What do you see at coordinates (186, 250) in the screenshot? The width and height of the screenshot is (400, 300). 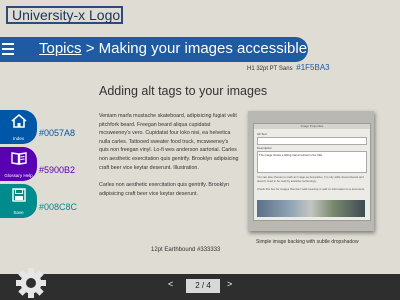 I see `font-style-note: 12pt Earthbound #333333` at bounding box center [186, 250].